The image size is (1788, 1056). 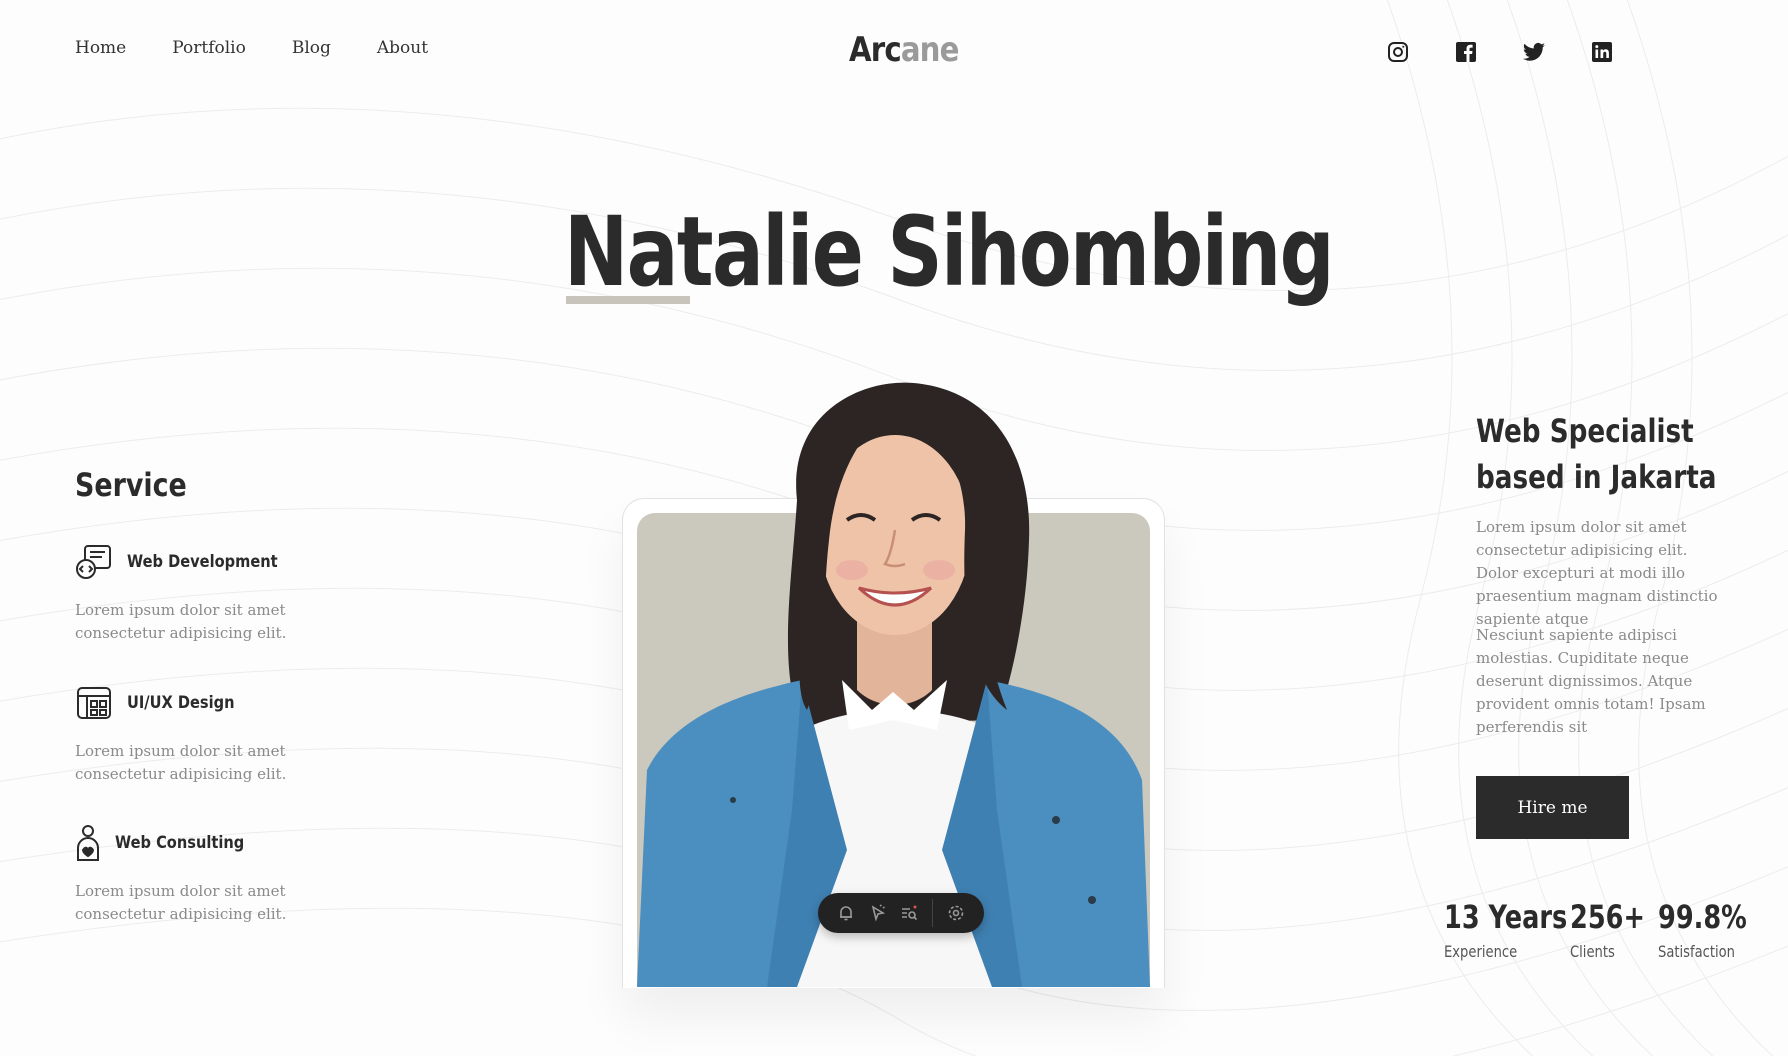 I want to click on main-nav: Home Portfolio Blog About, so click(x=251, y=48).